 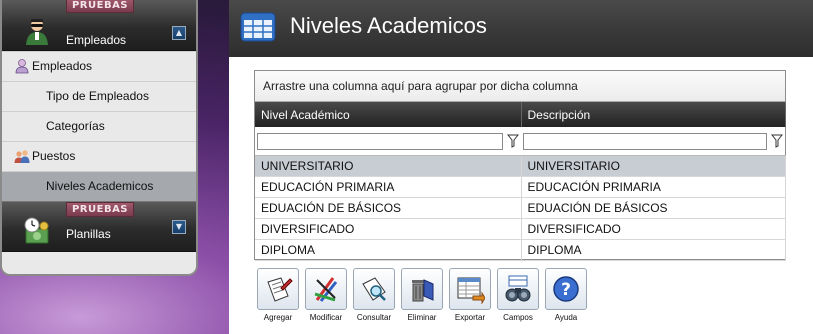 I want to click on help-button: ? Ayuda, so click(x=566, y=296).